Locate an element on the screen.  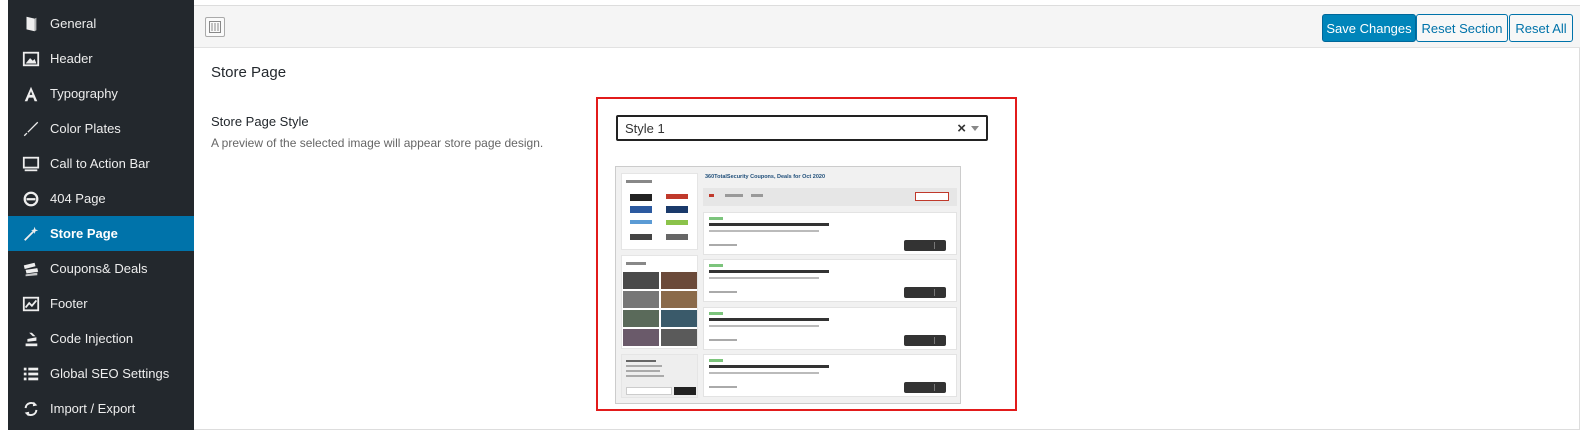
preview-tabs is located at coordinates (830, 197).